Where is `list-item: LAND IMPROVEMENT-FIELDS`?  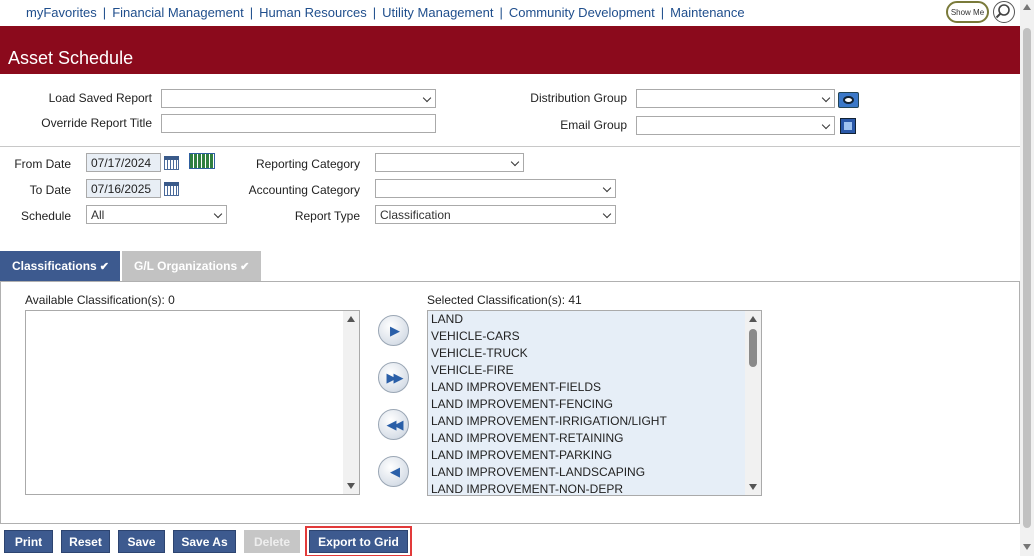 list-item: LAND IMPROVEMENT-FIELDS is located at coordinates (594, 387).